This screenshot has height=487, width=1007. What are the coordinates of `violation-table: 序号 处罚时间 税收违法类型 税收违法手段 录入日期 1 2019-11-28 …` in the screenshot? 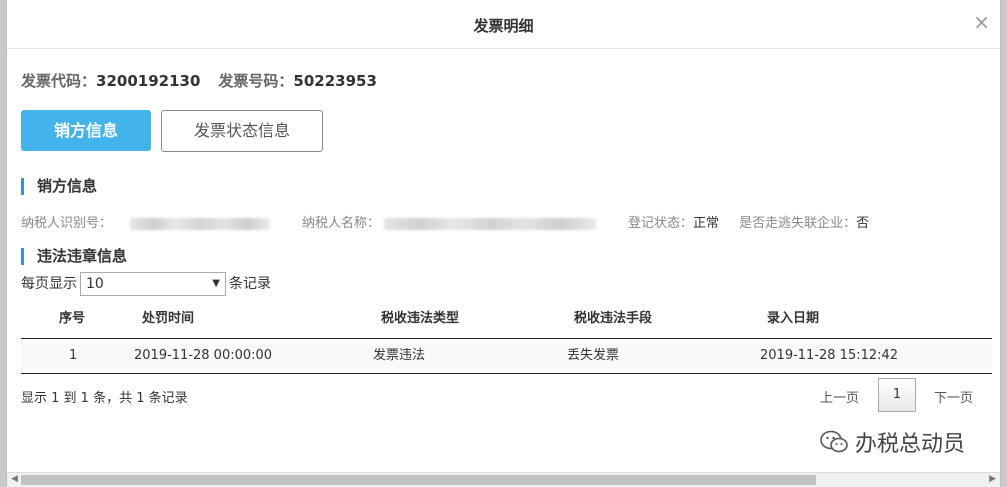 It's located at (506, 337).